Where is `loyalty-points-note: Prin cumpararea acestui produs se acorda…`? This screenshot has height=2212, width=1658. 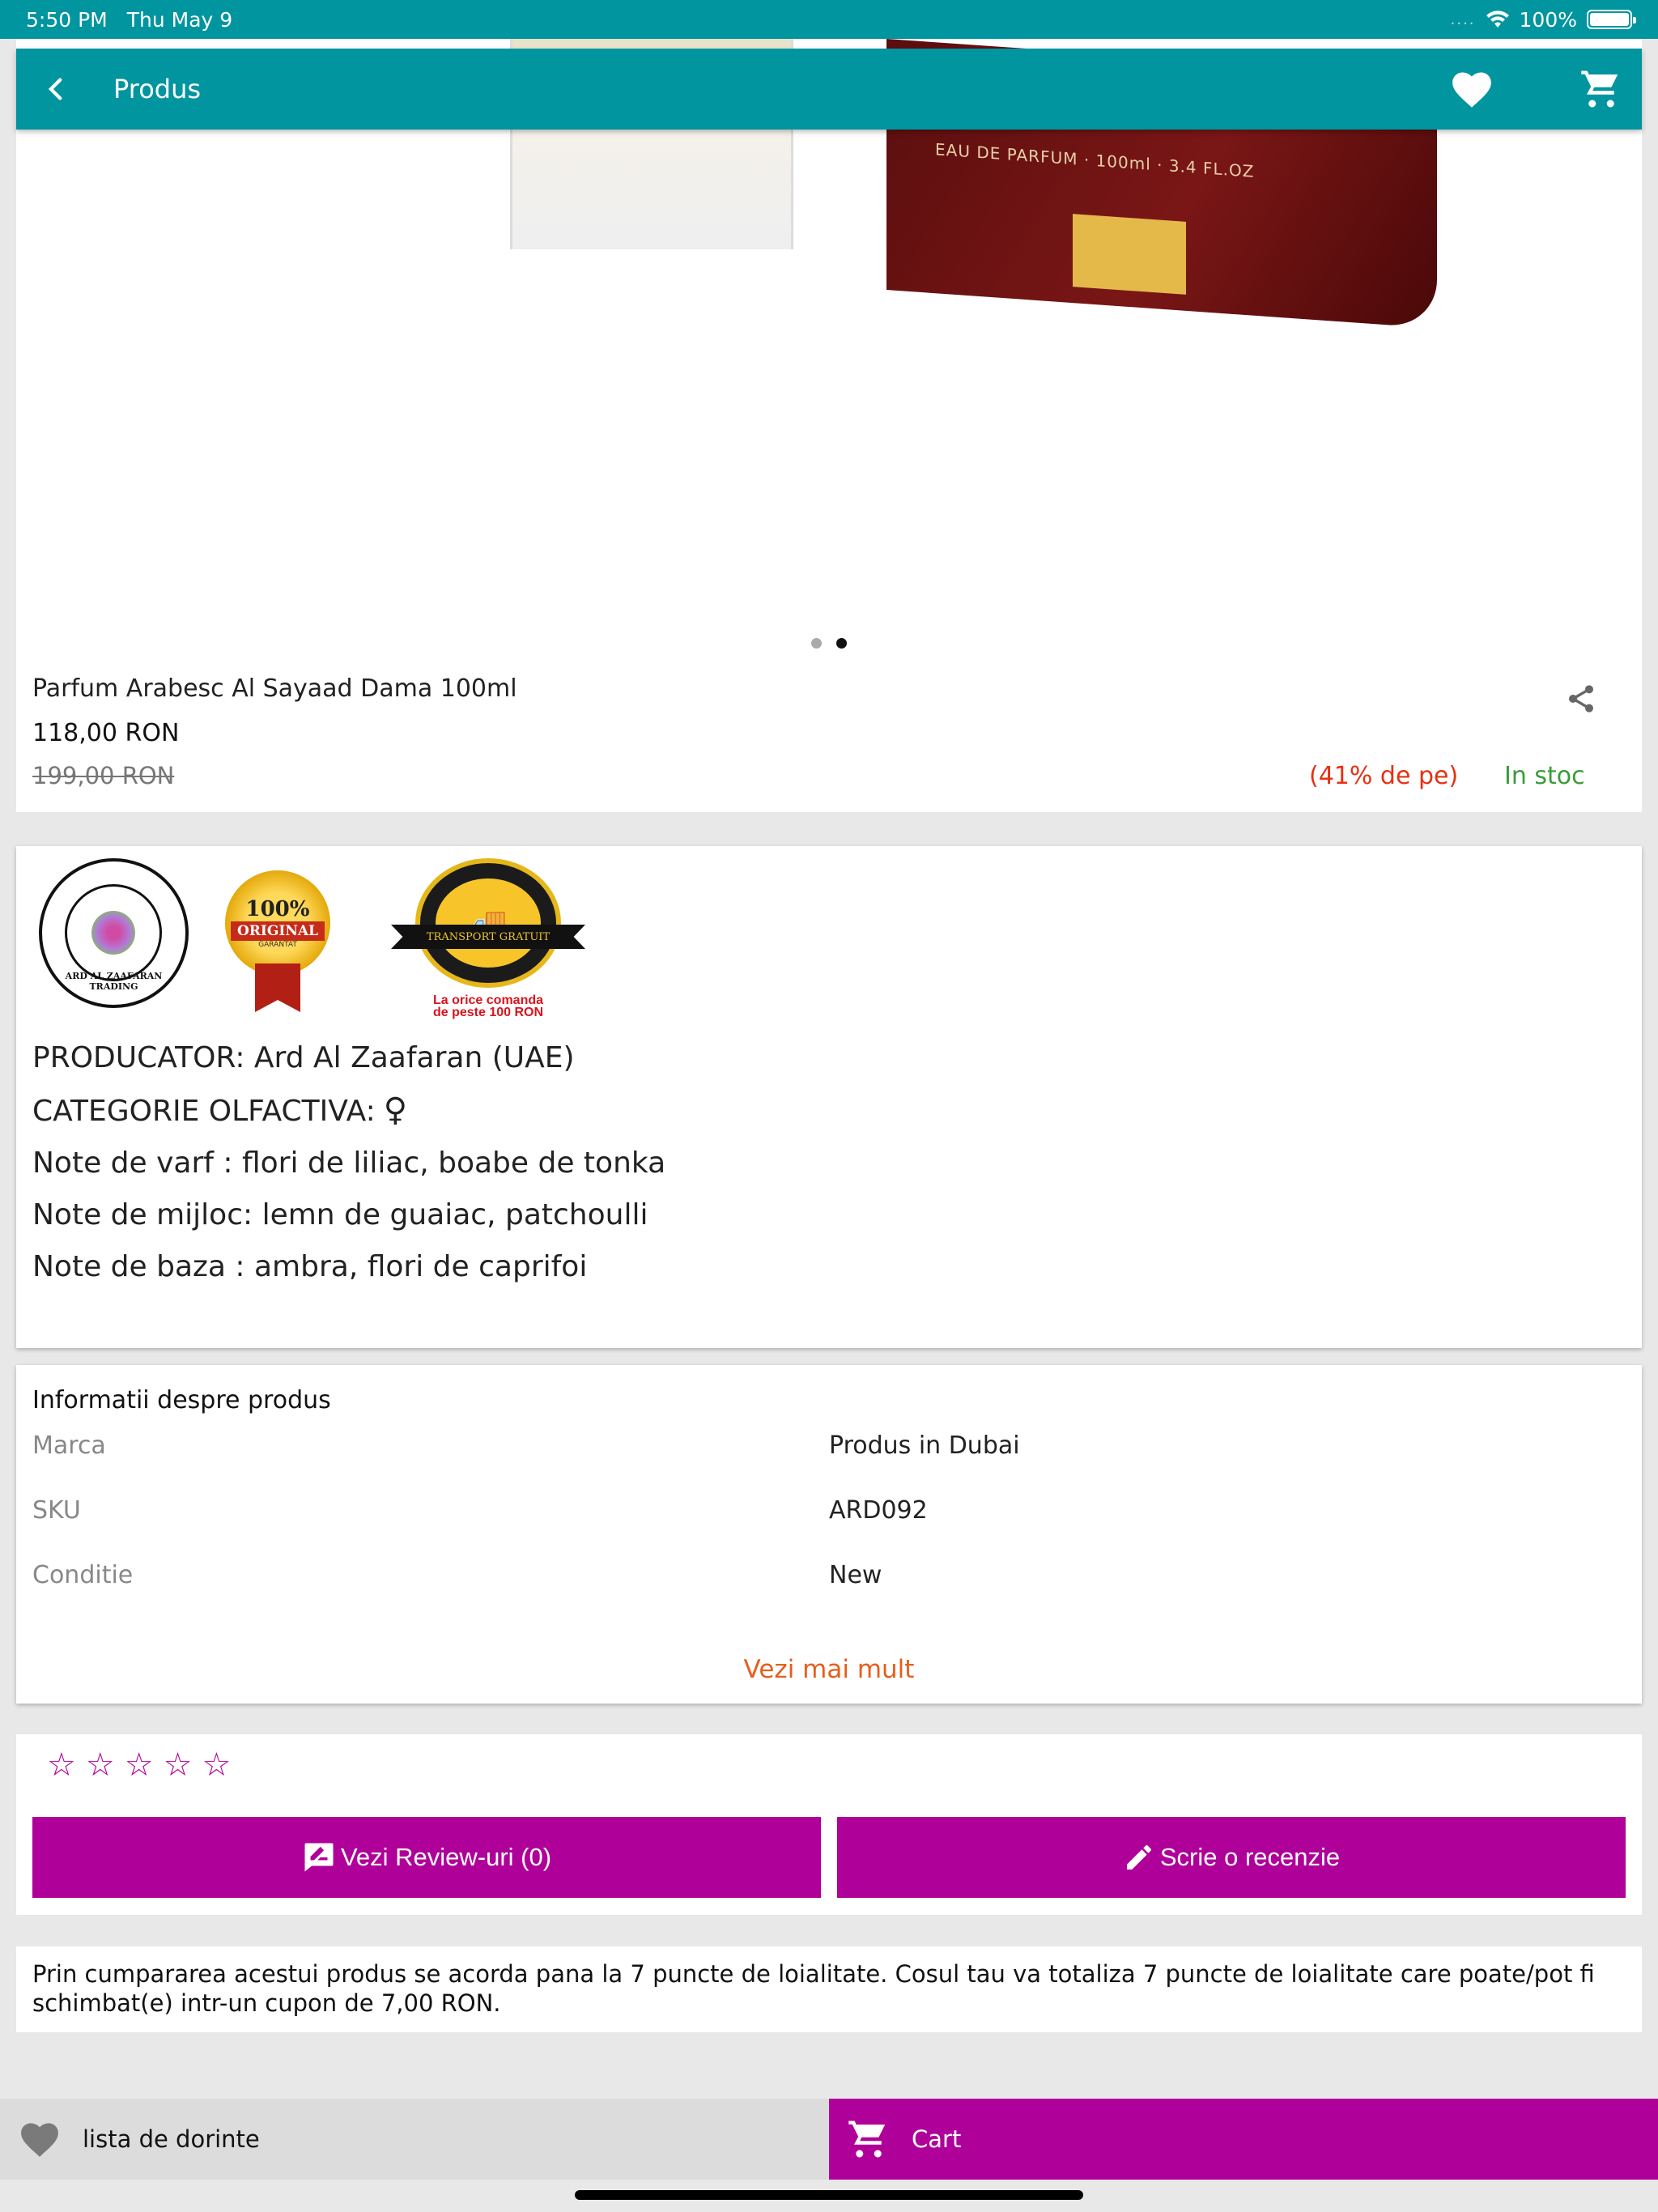 loyalty-points-note: Prin cumpararea acestui produs se acorda… is located at coordinates (829, 1989).